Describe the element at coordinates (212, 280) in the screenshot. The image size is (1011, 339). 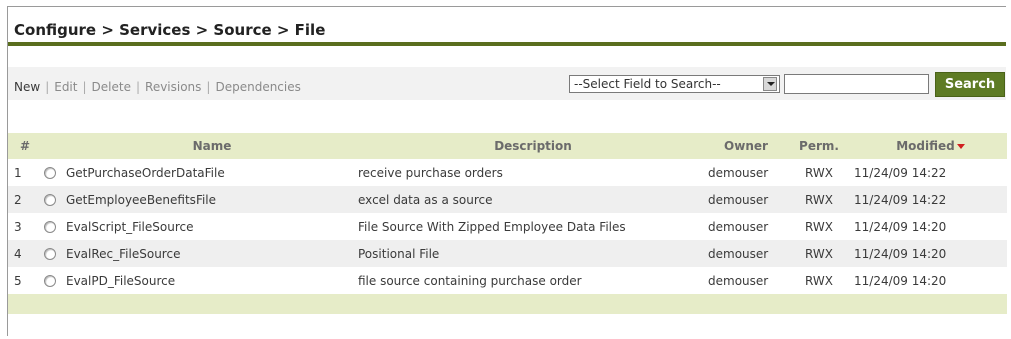
I see `row-name: EvalPD_FileSource` at that location.